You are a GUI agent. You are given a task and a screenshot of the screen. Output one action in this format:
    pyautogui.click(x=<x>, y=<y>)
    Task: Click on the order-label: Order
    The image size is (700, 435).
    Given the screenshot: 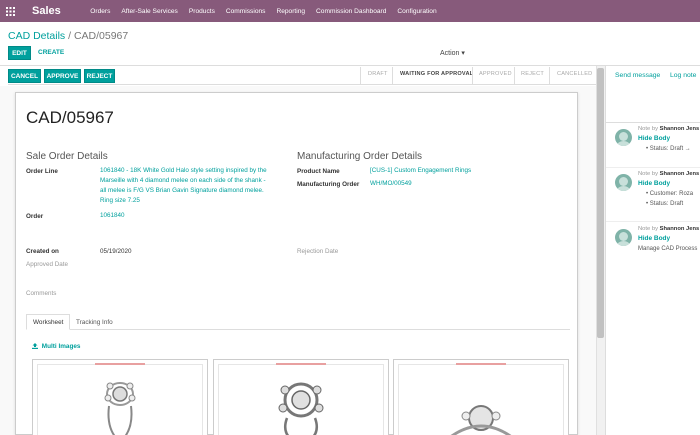 What is the action you would take?
    pyautogui.click(x=35, y=216)
    